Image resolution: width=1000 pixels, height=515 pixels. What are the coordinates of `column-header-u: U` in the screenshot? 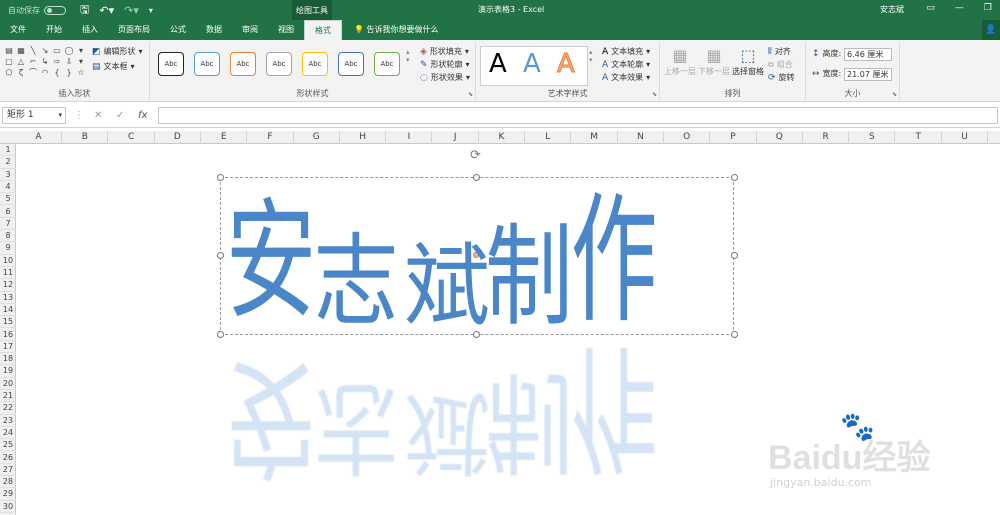 It's located at (965, 137).